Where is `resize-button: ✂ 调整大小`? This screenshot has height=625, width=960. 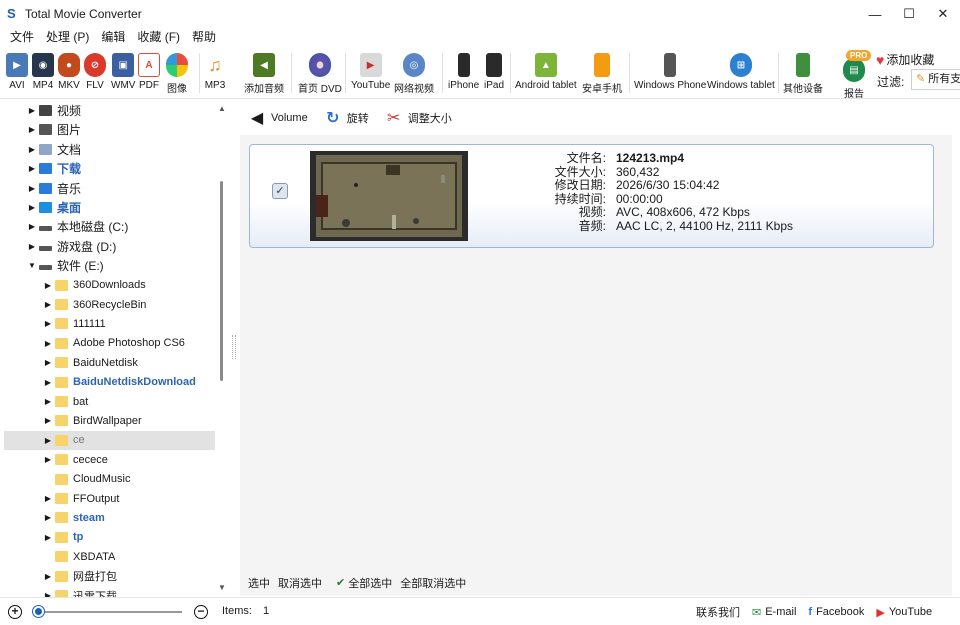
resize-button: ✂ 调整大小 is located at coordinates (418, 118).